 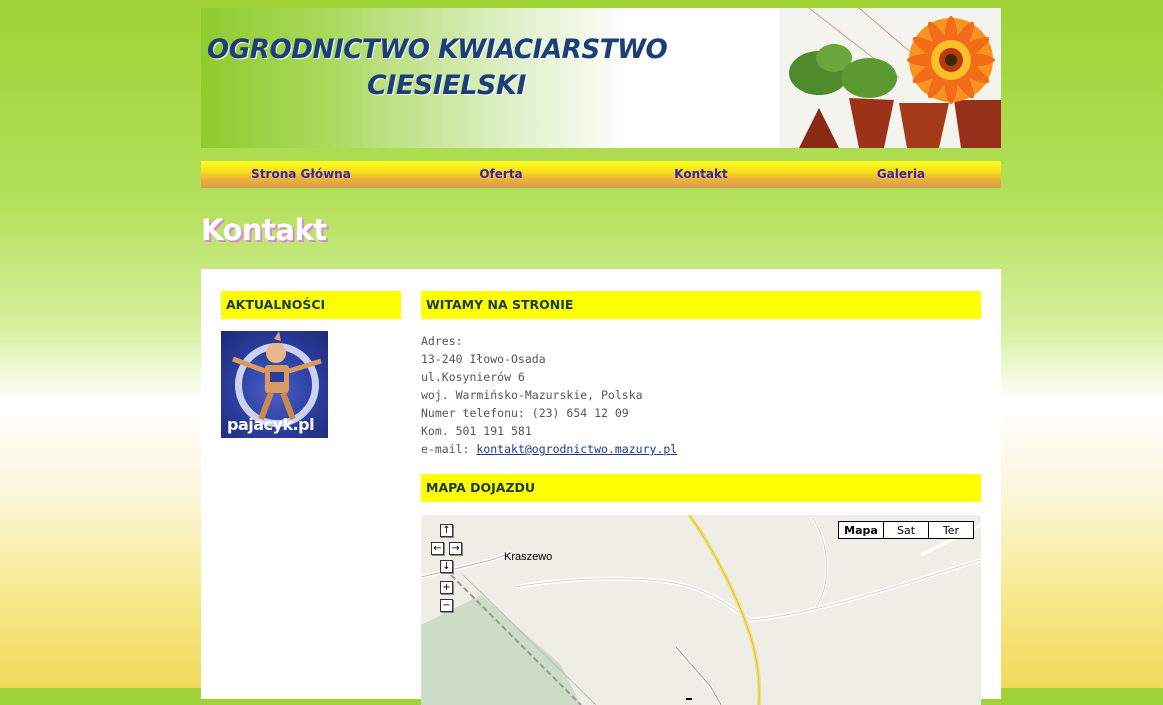 I want to click on header-banner: OGRODNICTWO KWIACIARSTWO CIESIELSKI, so click(x=601, y=78).